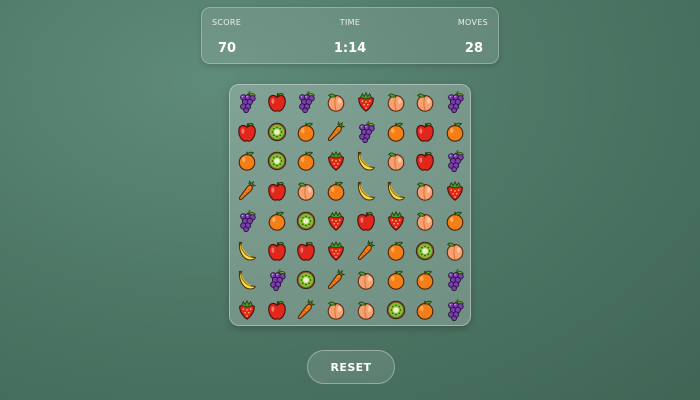  I want to click on moves-label: MOVES, so click(472, 22).